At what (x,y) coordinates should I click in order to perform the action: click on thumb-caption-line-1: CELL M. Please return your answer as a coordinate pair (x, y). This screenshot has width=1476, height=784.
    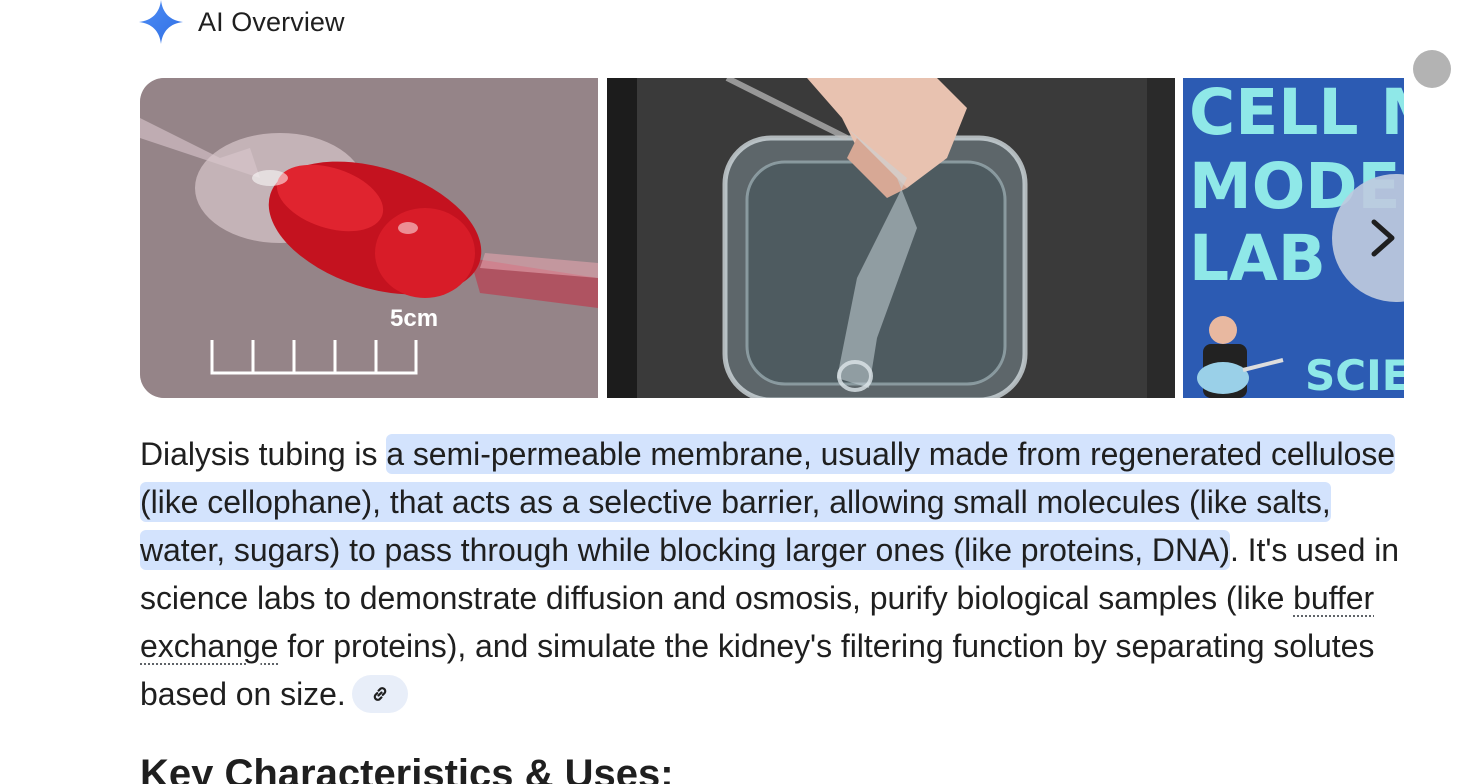
    Looking at the image, I should click on (1296, 113).